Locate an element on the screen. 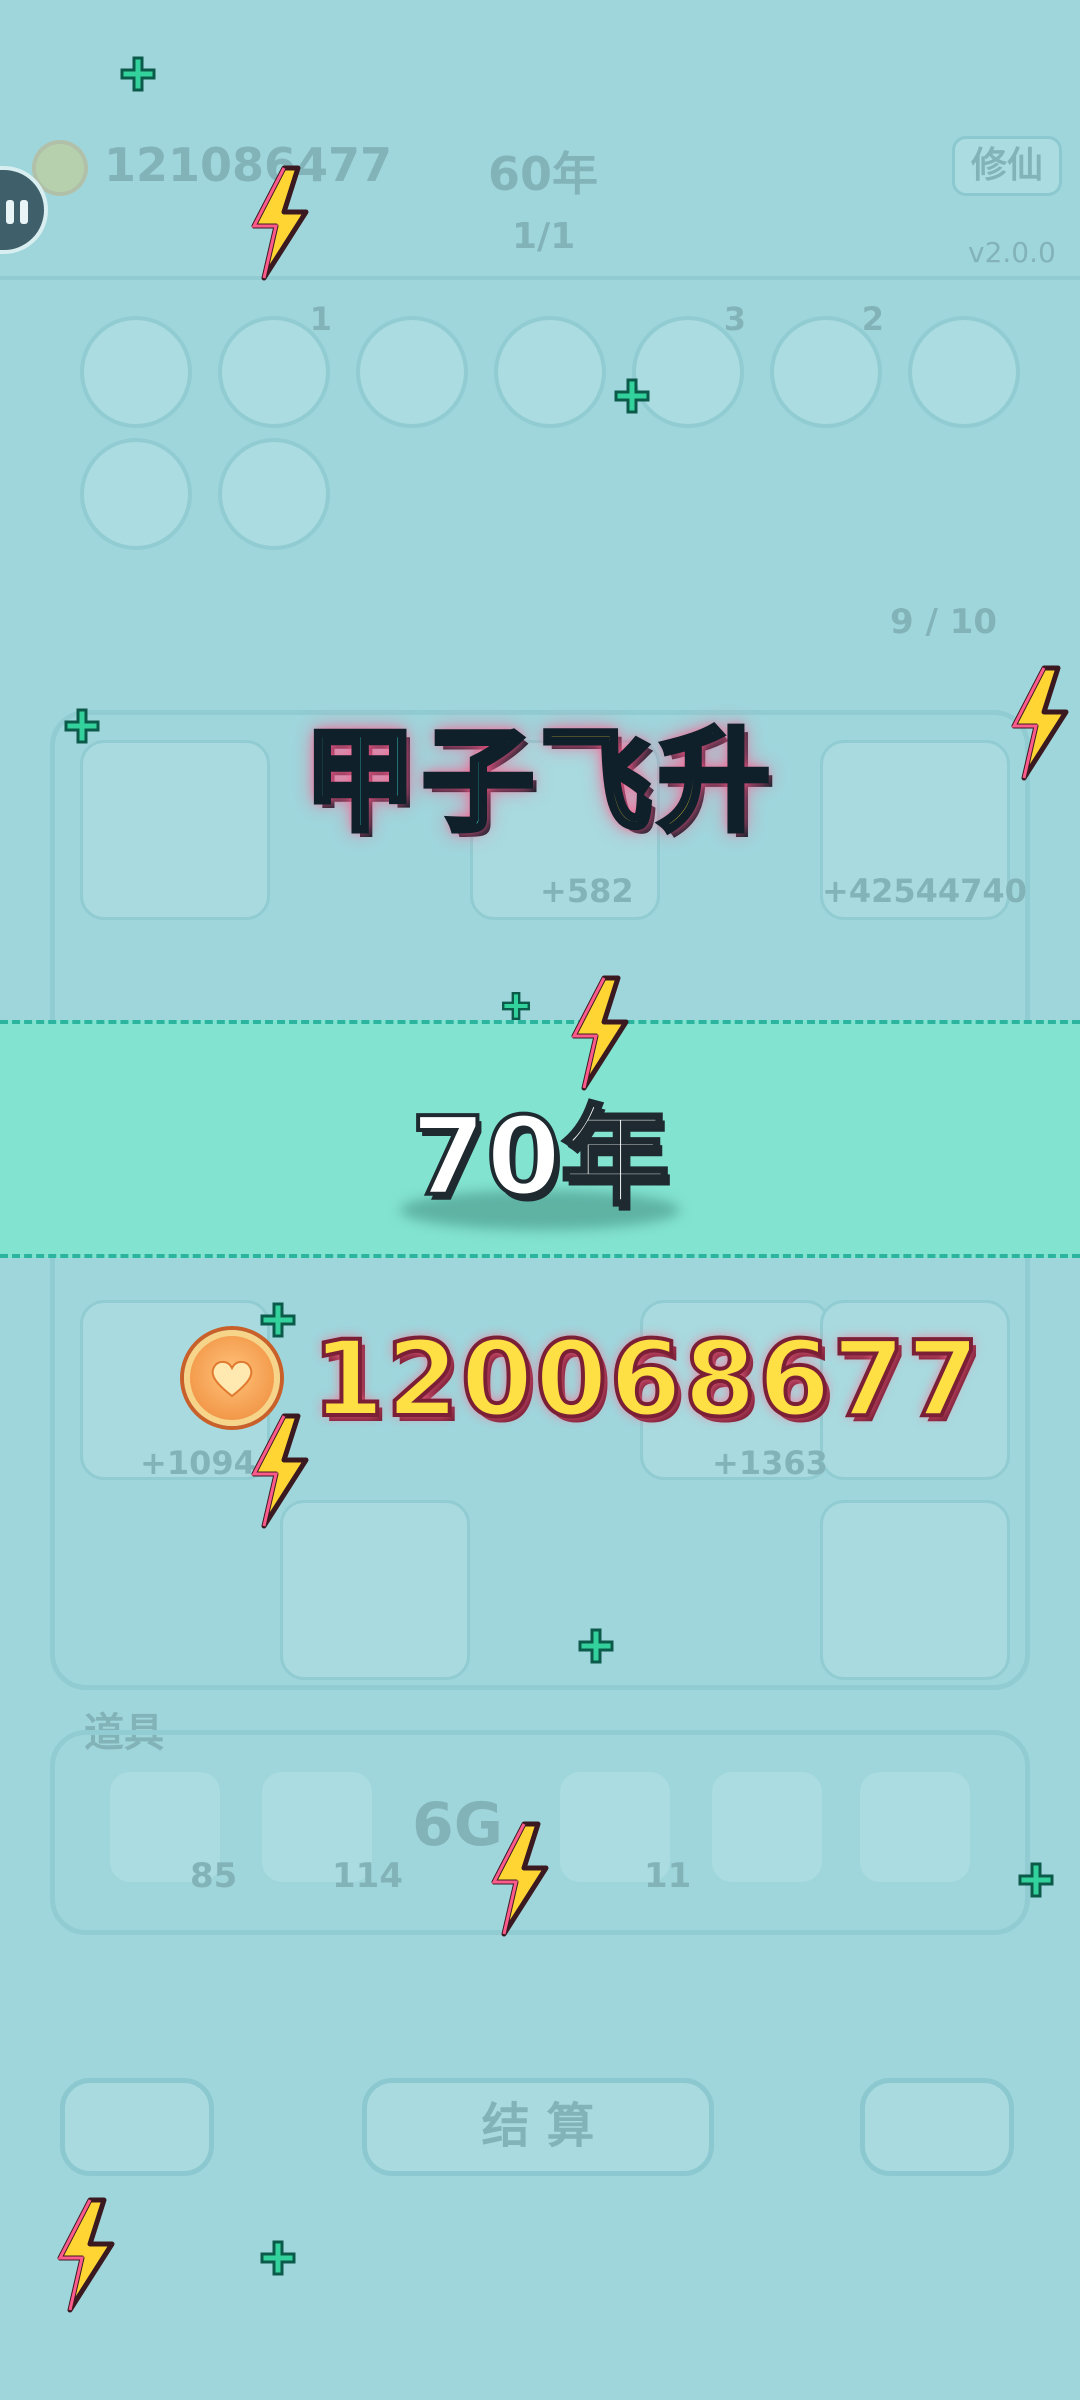 This screenshot has width=1080, height=2400. delete-skill-icon: 1 is located at coordinates (275, 364).